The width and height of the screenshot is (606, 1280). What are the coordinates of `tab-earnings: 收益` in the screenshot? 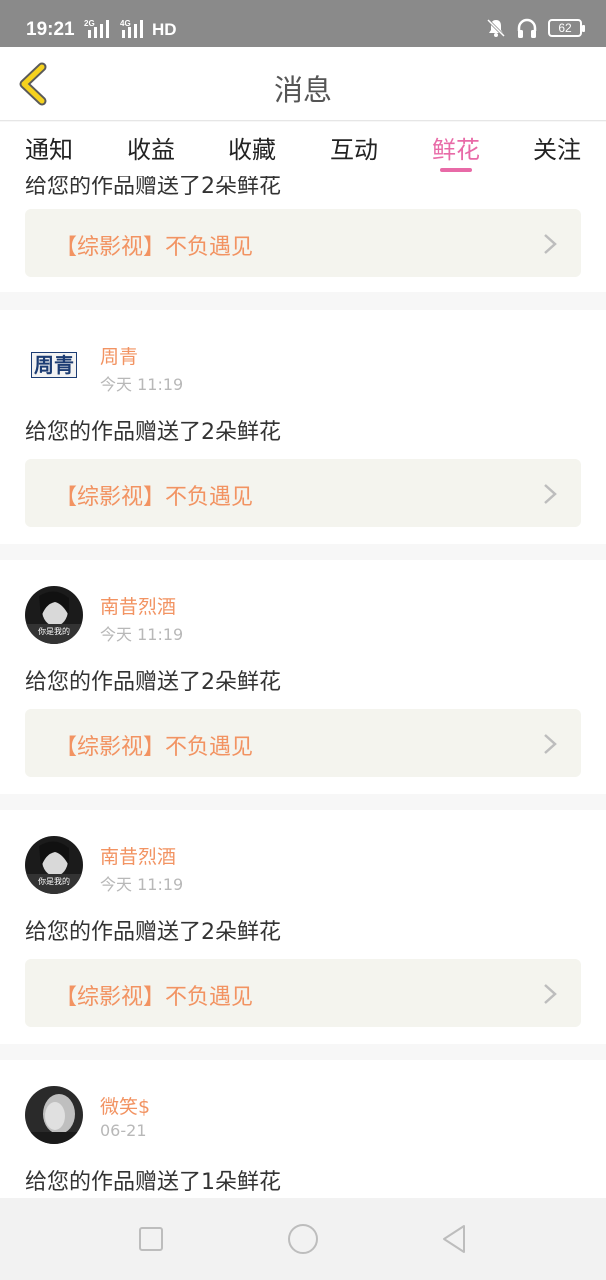 It's located at (151, 147).